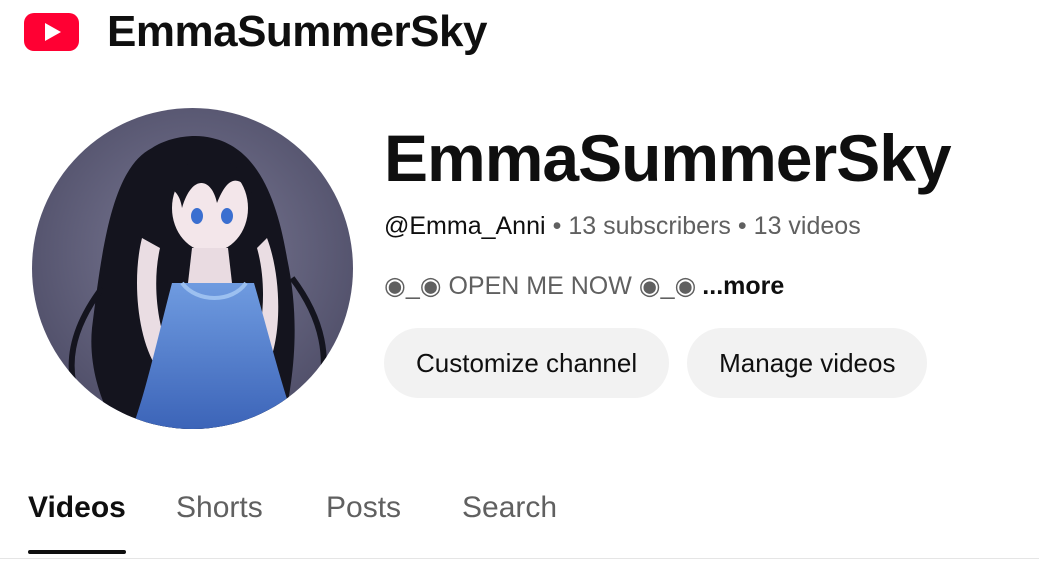 The width and height of the screenshot is (1039, 571). I want to click on youtube-logo-icon, so click(51, 32).